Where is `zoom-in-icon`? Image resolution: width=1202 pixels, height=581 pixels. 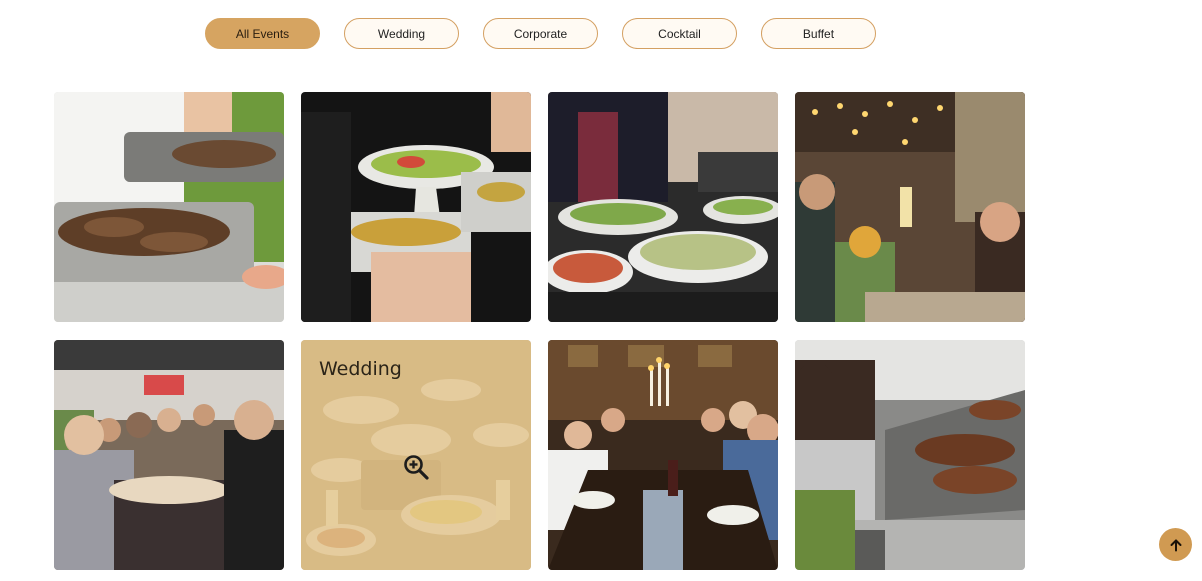 zoom-in-icon is located at coordinates (416, 467).